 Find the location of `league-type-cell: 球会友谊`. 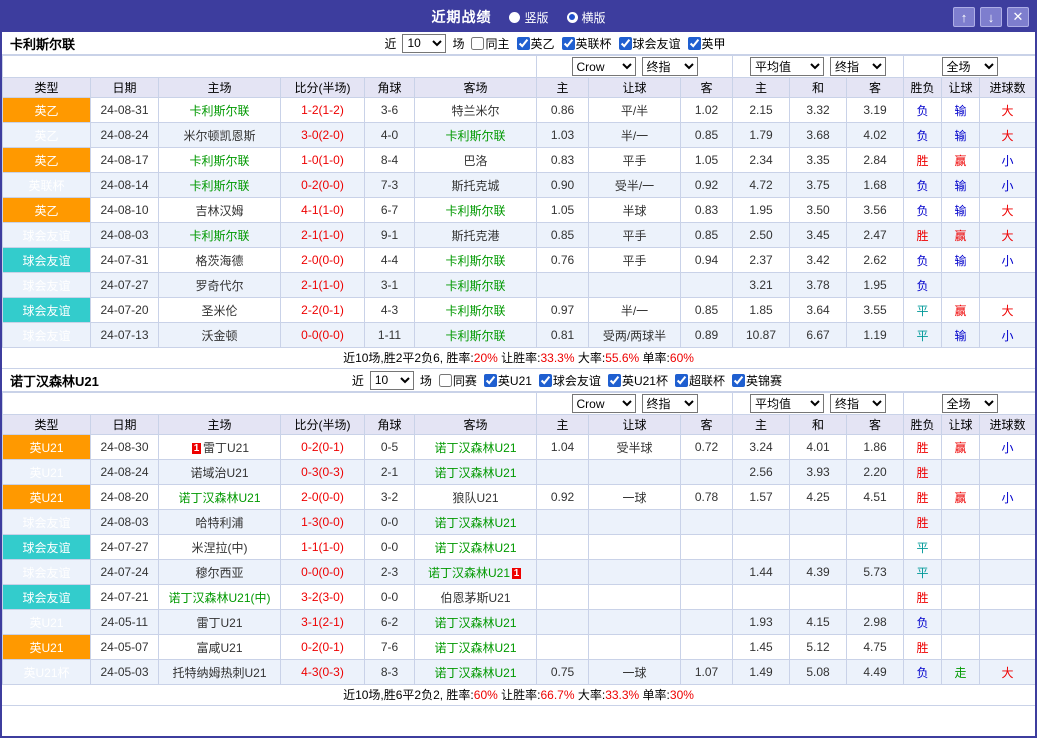

league-type-cell: 球会友谊 is located at coordinates (46, 597).